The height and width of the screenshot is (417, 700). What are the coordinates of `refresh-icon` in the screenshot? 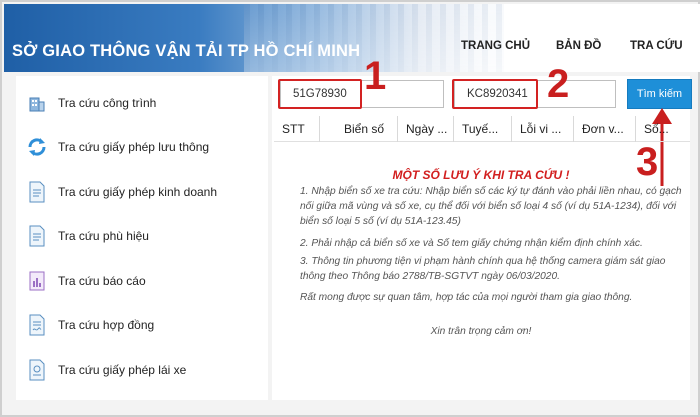 It's located at (37, 147).